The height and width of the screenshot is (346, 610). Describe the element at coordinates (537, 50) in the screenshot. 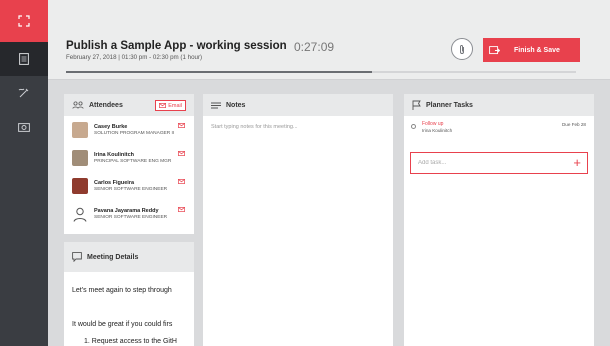

I see `finish-save-label: Finish & Save` at that location.